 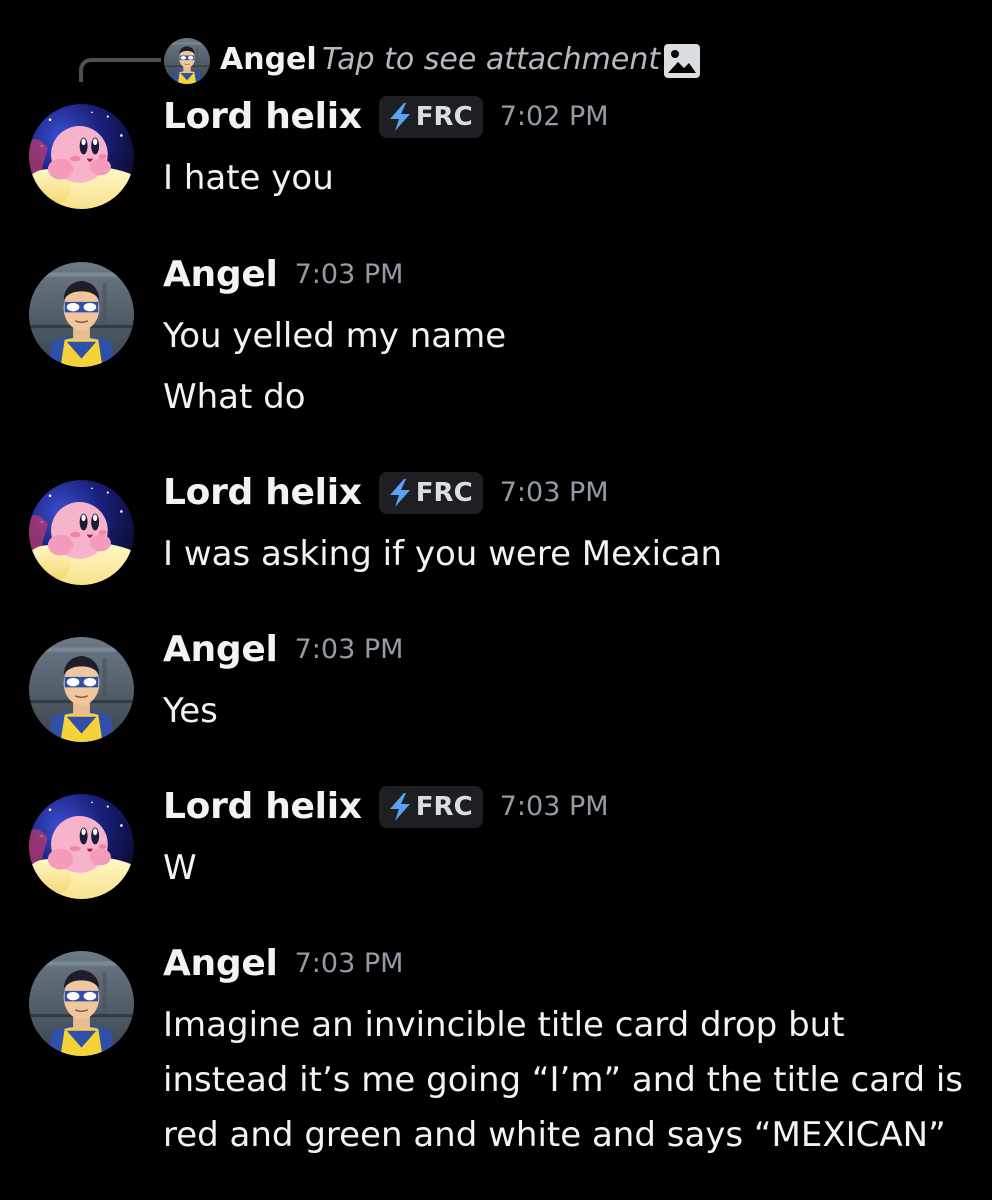 I want to click on reply-avatar, so click(x=187, y=61).